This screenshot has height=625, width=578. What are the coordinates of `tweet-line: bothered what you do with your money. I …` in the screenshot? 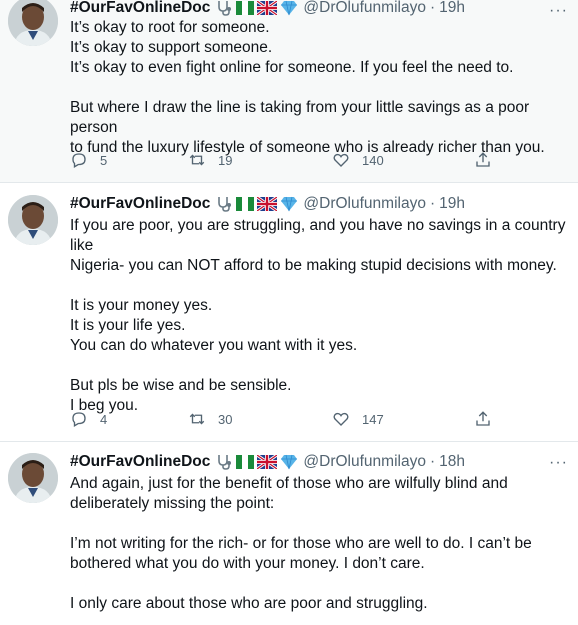 It's located at (247, 563).